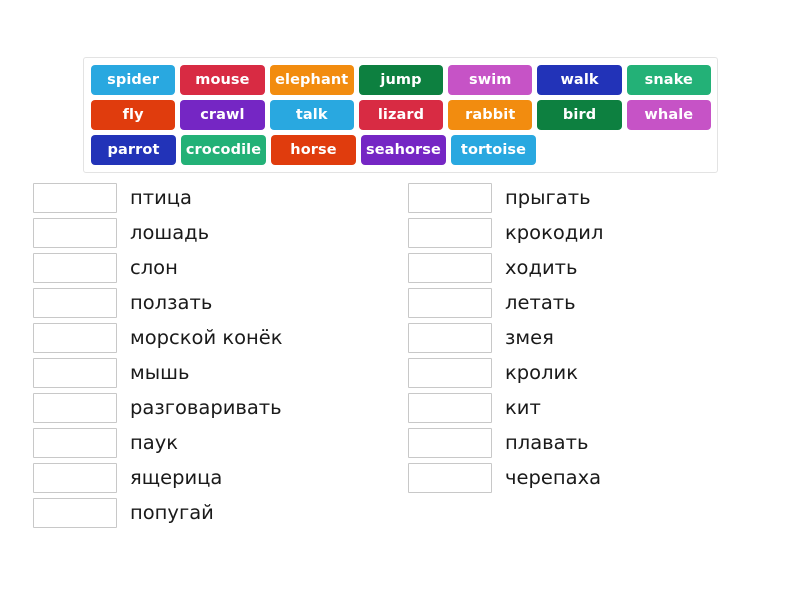  What do you see at coordinates (133, 150) in the screenshot?
I see `word-tile: parrot` at bounding box center [133, 150].